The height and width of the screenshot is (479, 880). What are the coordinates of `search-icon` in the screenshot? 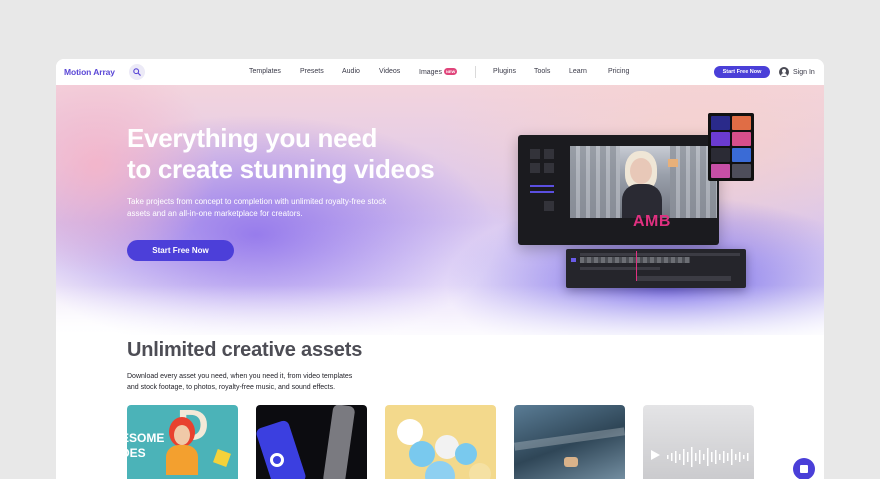 It's located at (137, 72).